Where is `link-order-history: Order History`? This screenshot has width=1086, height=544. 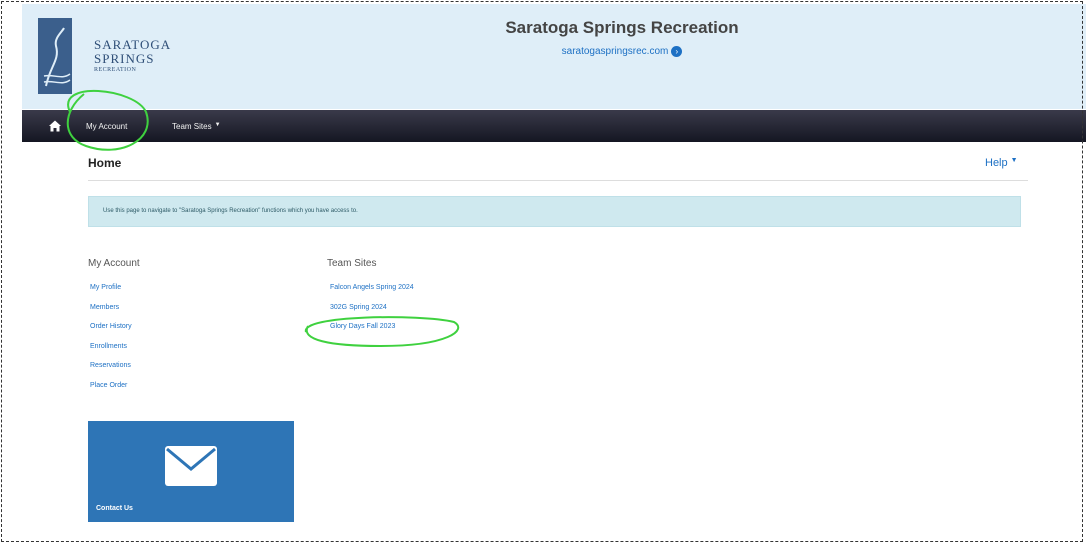
link-order-history: Order History is located at coordinates (111, 331).